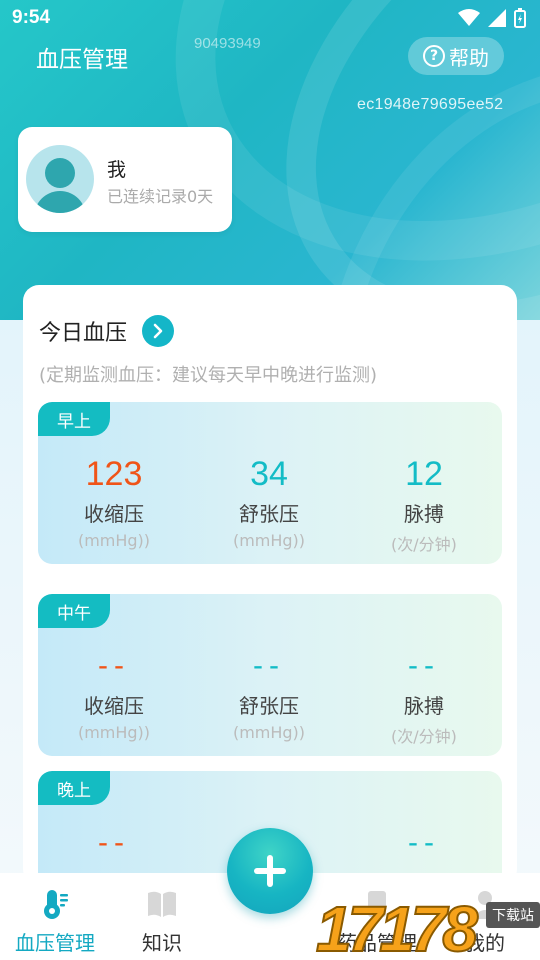  Describe the element at coordinates (397, 926) in the screenshot. I see `watermark-digits: 17178` at that location.